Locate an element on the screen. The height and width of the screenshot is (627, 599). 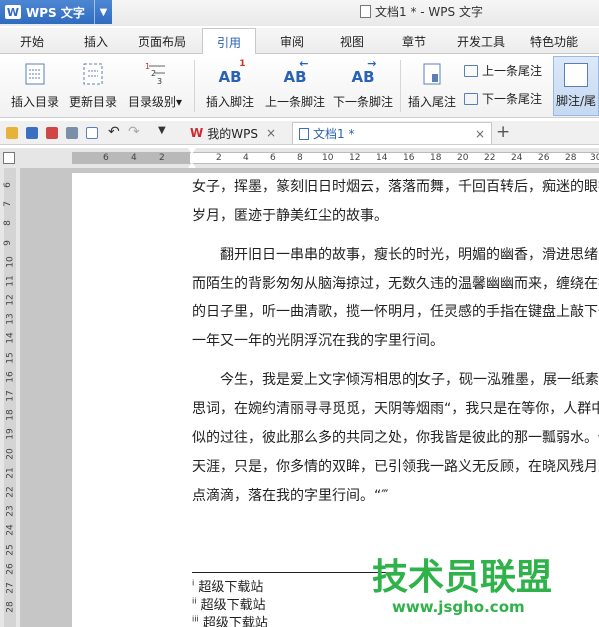
print-icon is located at coordinates (72, 133).